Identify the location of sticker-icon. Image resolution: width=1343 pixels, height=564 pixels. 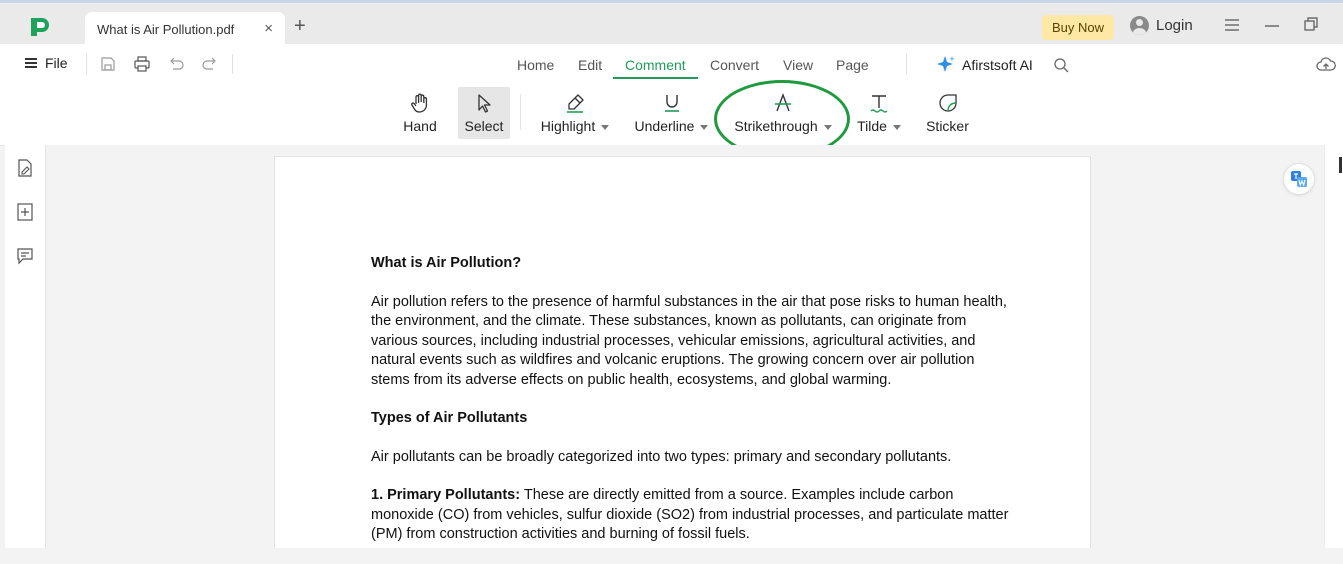
(947, 103).